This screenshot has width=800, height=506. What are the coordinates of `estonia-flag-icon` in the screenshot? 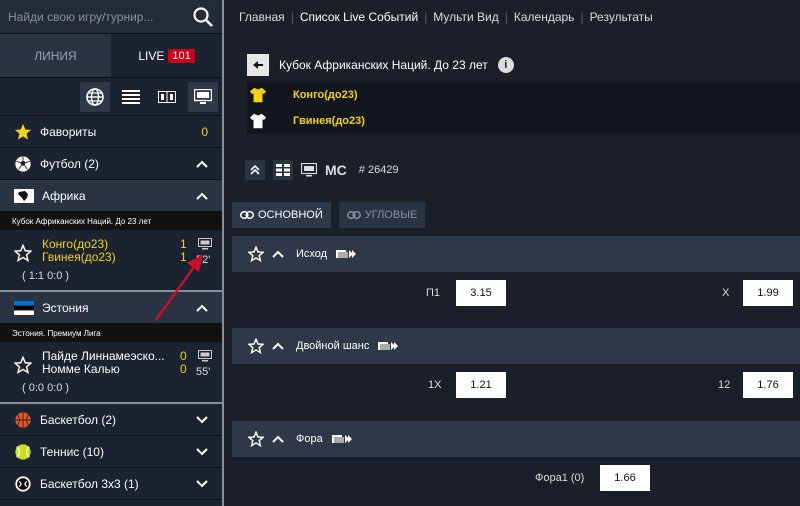 It's located at (24, 307).